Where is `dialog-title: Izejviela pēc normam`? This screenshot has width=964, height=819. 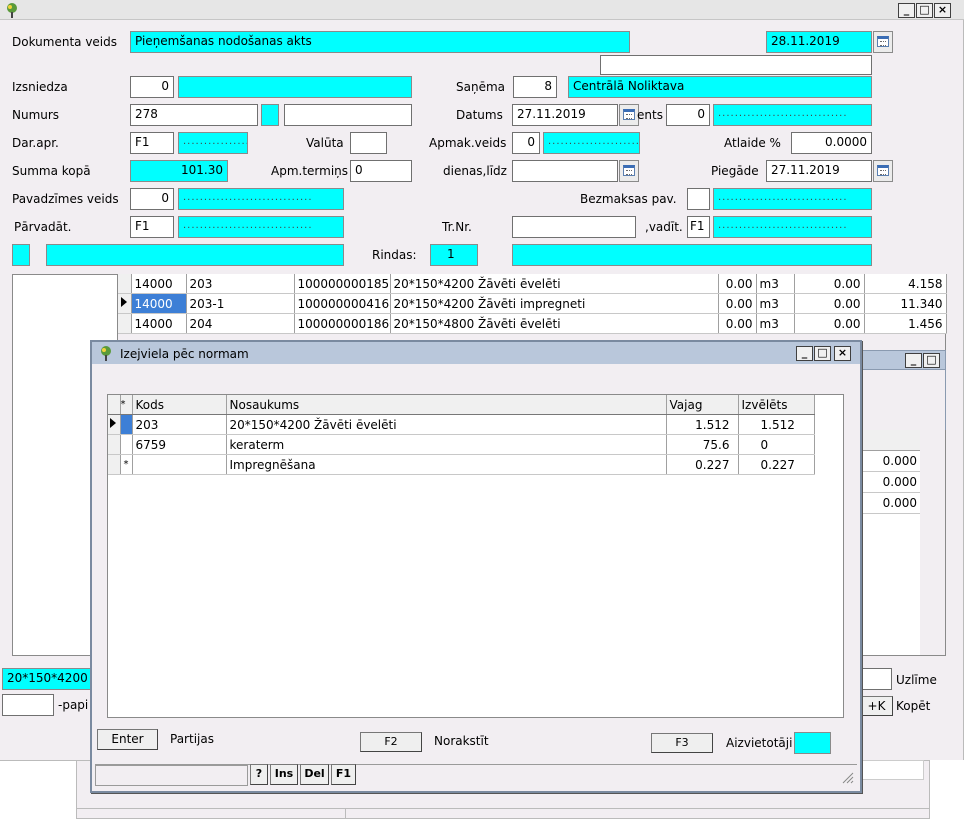
dialog-title: Izejviela pēc normam is located at coordinates (184, 354).